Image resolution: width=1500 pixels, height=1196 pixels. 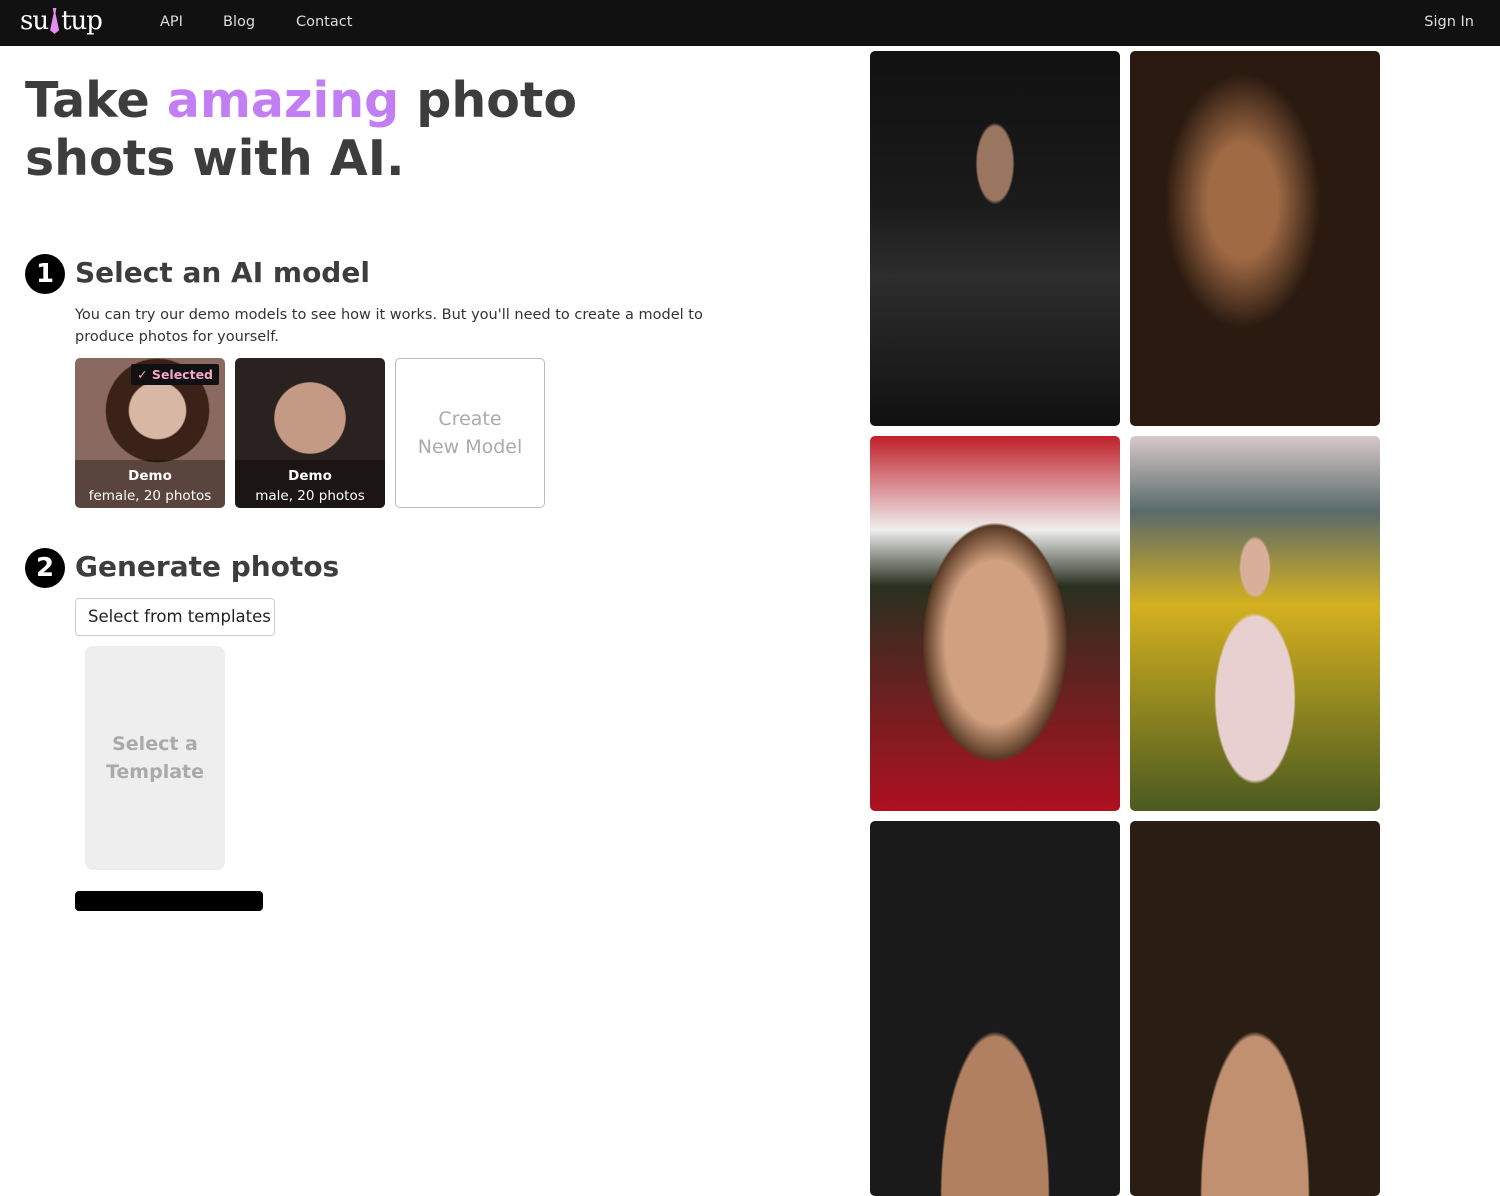 What do you see at coordinates (169, 901) in the screenshot?
I see `generate-button` at bounding box center [169, 901].